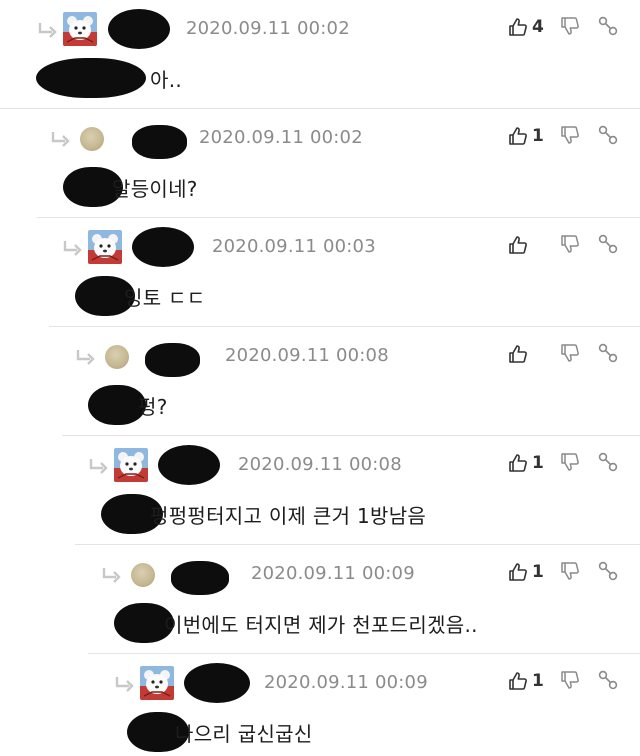  What do you see at coordinates (320, 705) in the screenshot?
I see `comment-item: 2020.09.11 00:09 1 나으리 굽신굽신` at bounding box center [320, 705].